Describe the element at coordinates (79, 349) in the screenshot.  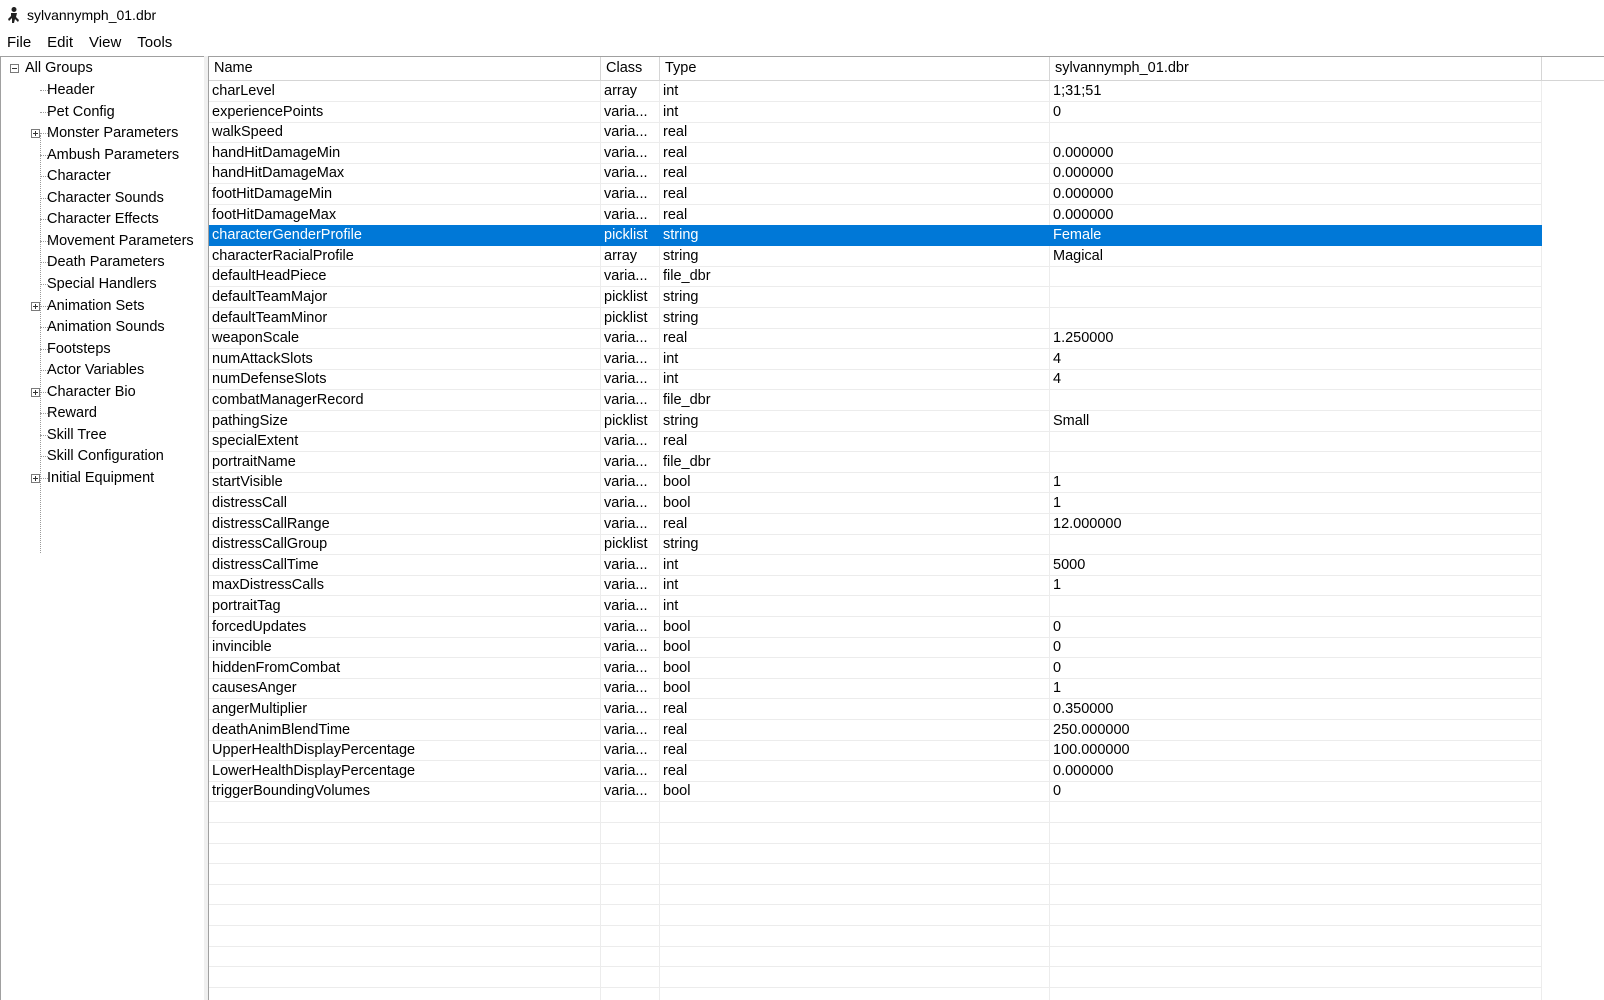
I see `tree-item-footsteps: Footsteps` at that location.